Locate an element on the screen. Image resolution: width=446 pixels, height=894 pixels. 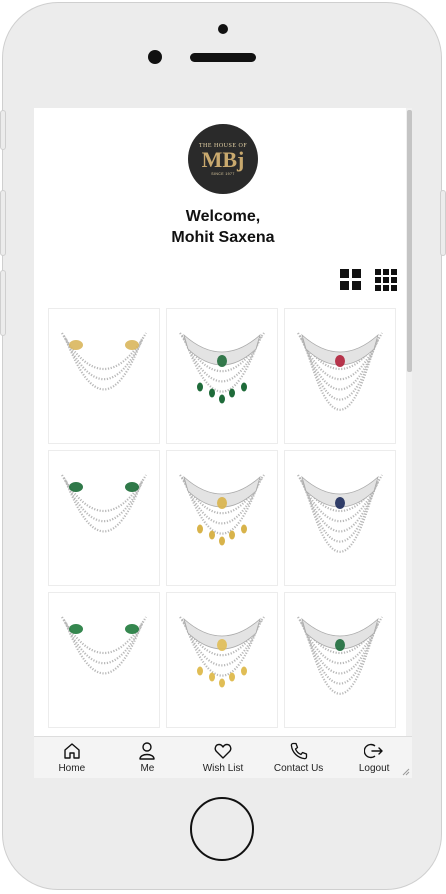
grid-small-icon is located at coordinates (386, 280).